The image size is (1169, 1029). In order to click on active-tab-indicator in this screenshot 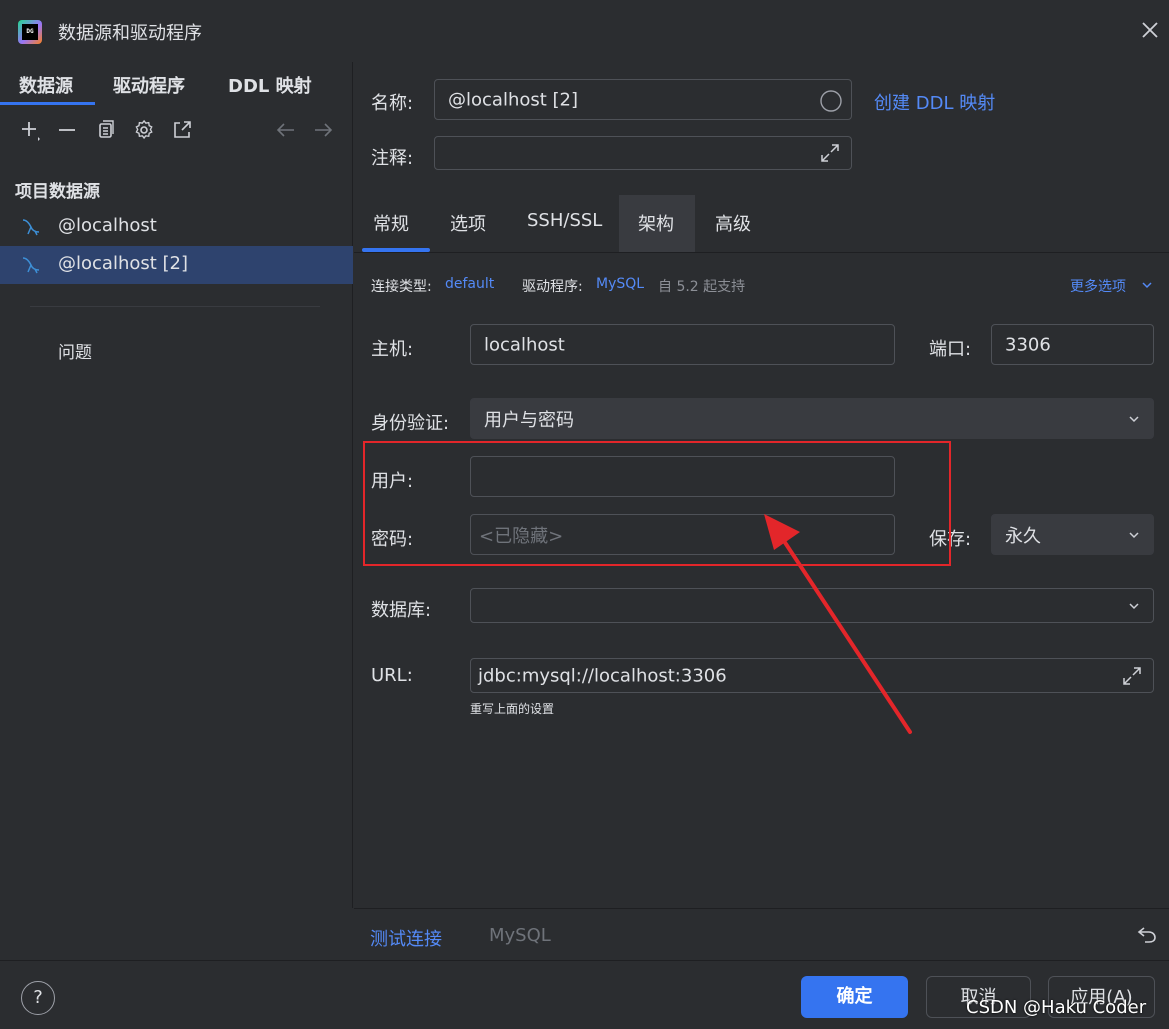, I will do `click(47, 103)`.